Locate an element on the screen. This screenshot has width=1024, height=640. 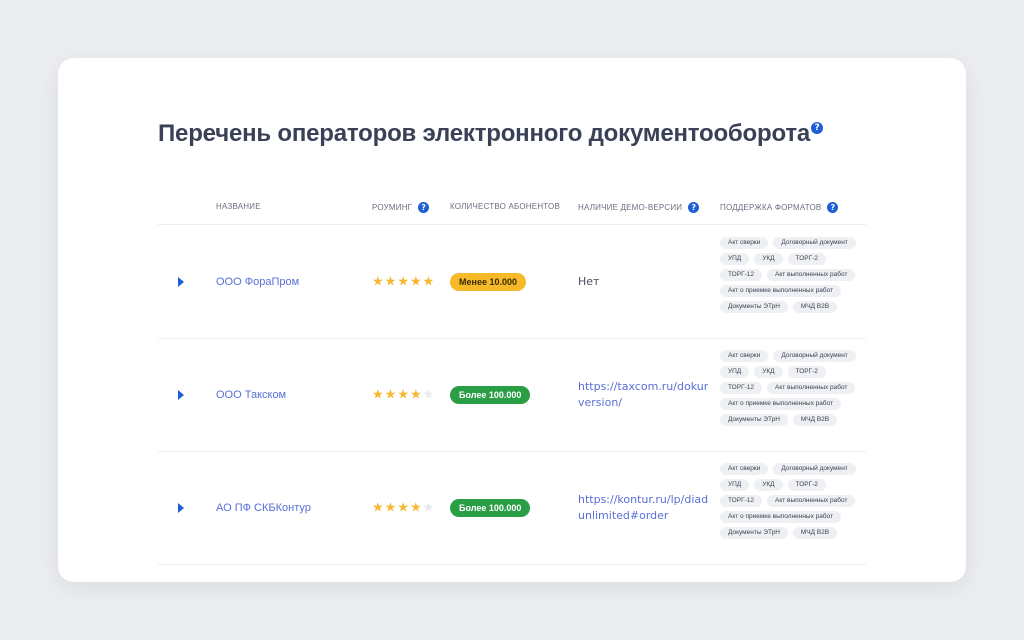
column-header-roaming-label: Роуминг is located at coordinates (392, 207).